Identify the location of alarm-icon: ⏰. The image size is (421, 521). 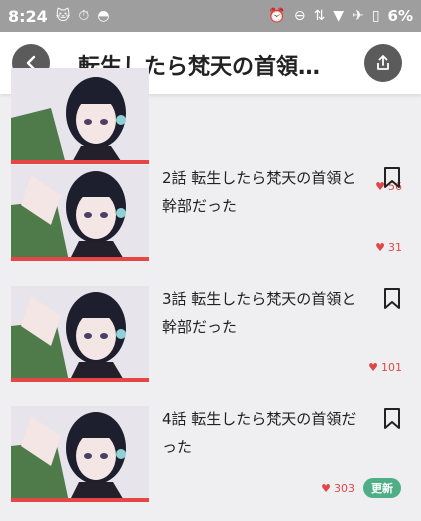
(277, 16).